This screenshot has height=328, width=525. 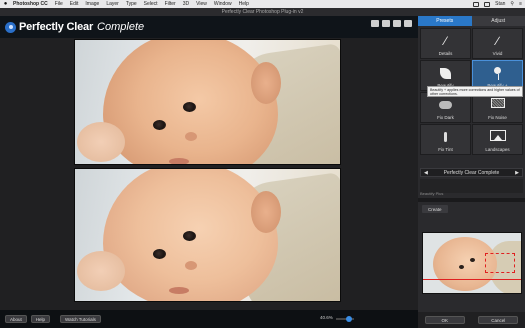 I want to click on lollipop-icon, so click(x=498, y=73).